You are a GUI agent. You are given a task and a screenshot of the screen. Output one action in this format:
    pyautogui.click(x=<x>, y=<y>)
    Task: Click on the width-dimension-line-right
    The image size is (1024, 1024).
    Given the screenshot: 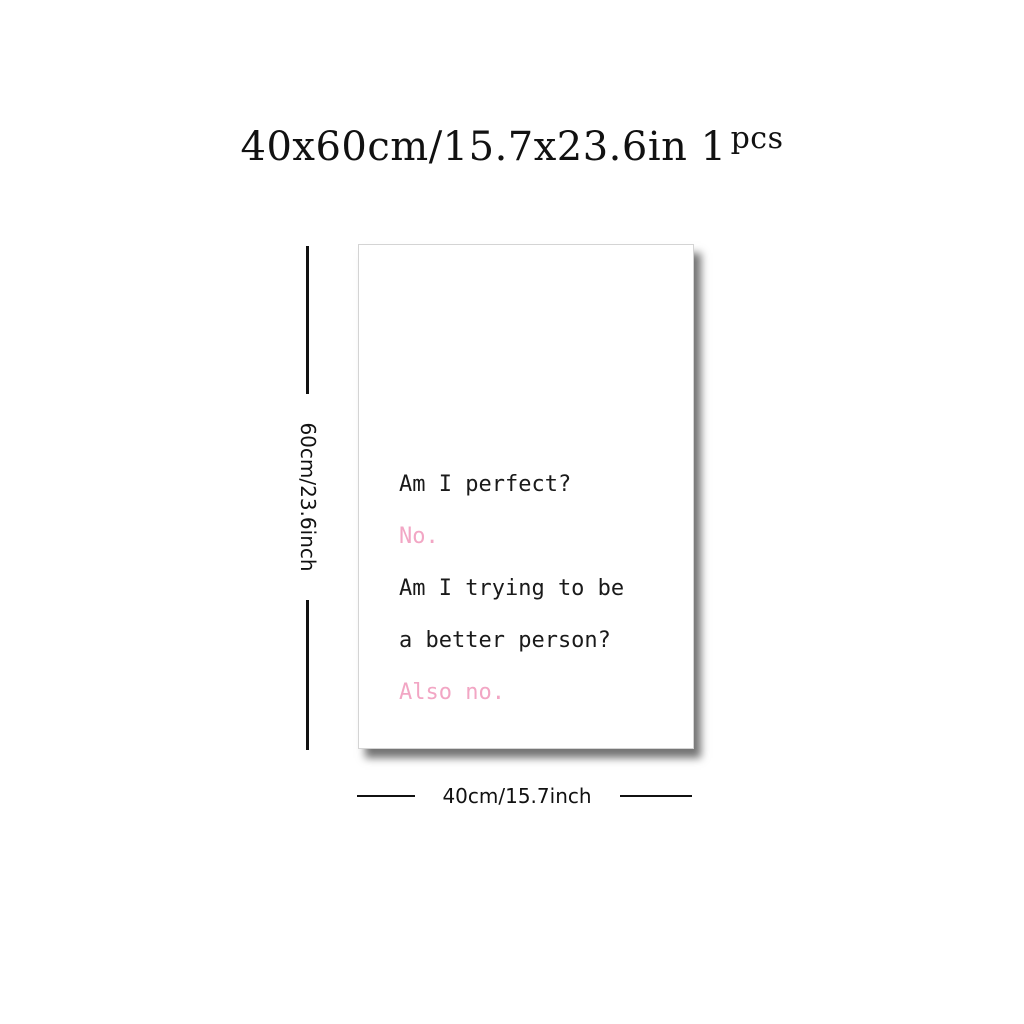 What is the action you would take?
    pyautogui.click(x=656, y=796)
    